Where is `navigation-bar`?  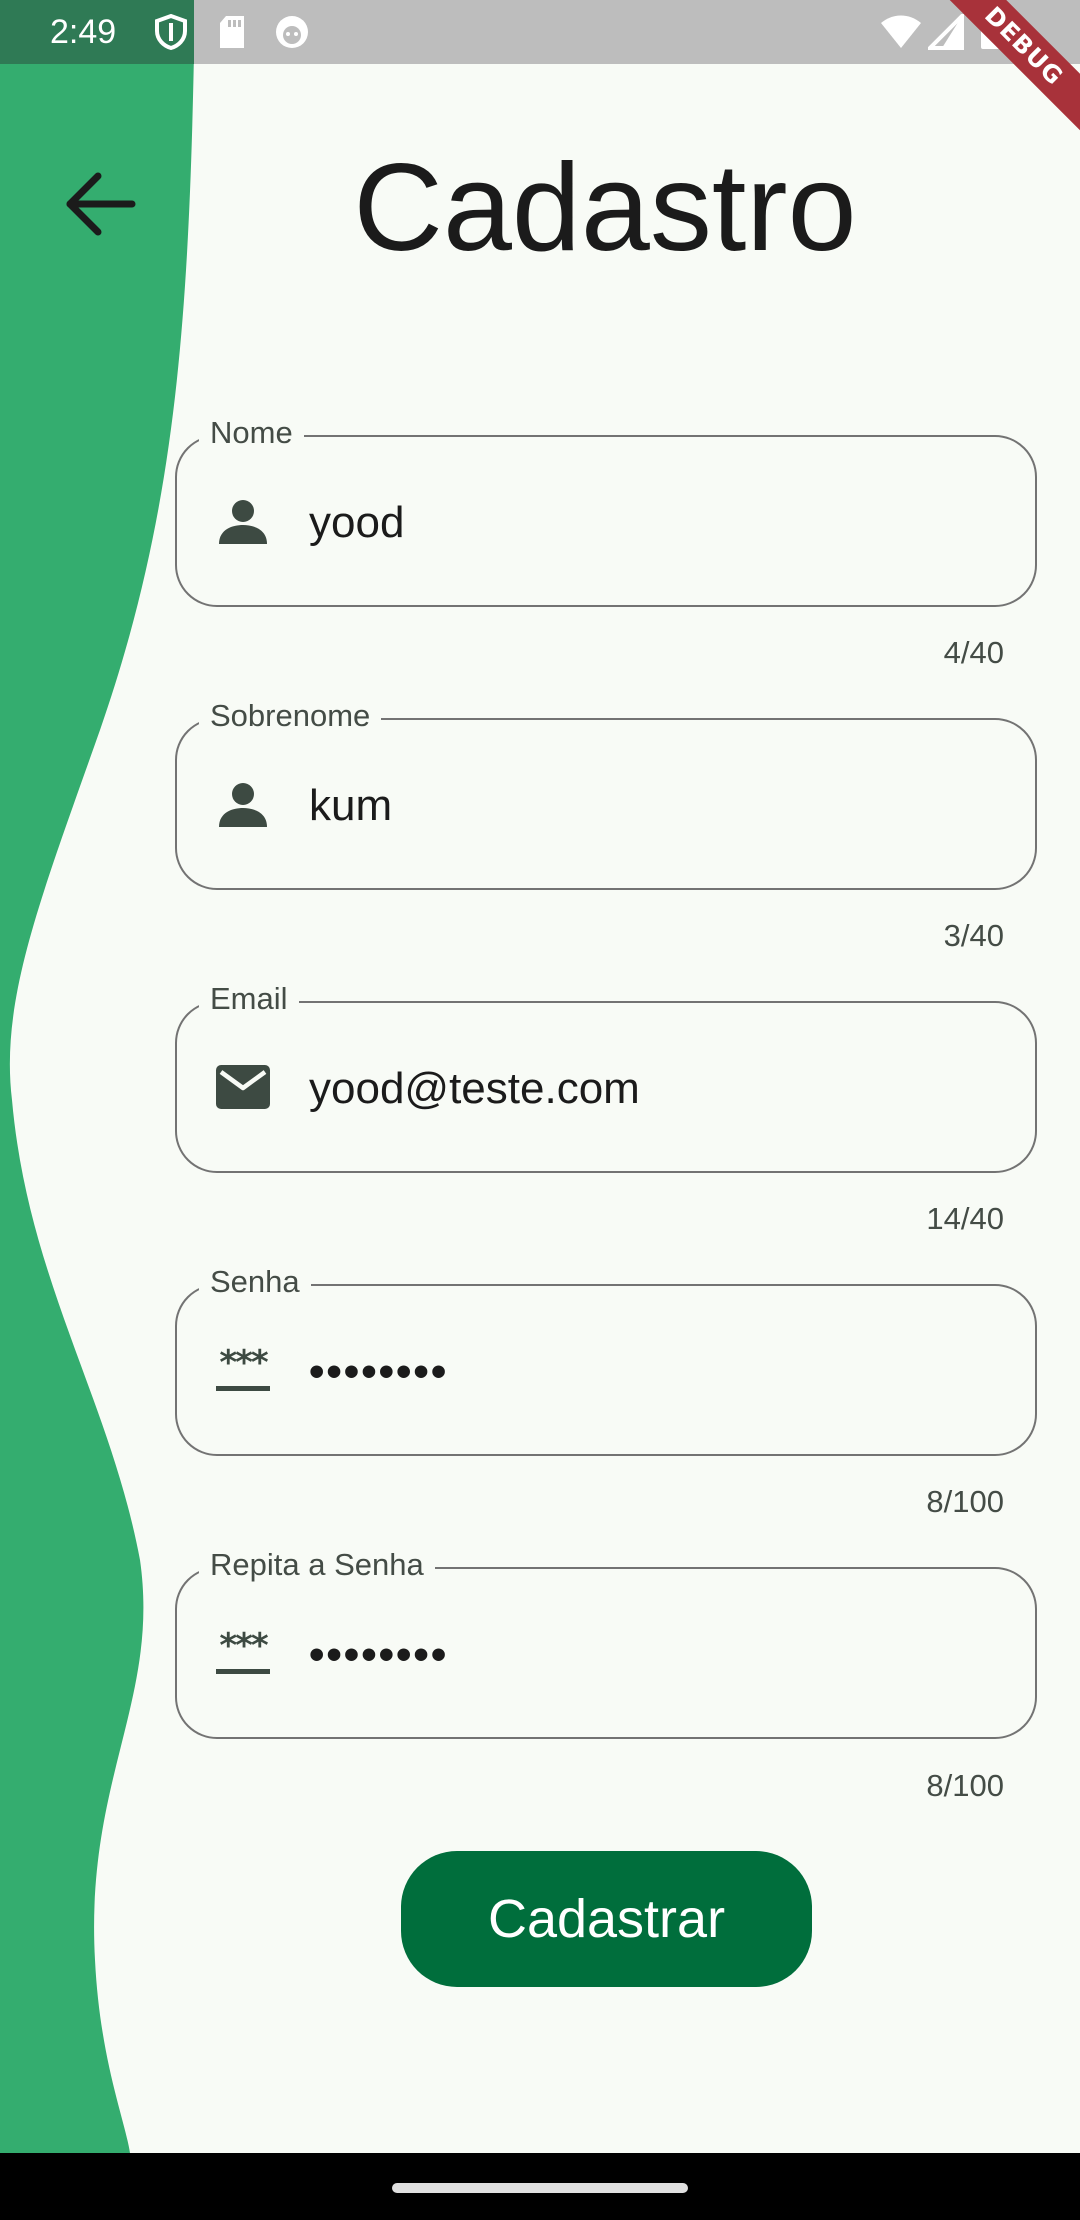 navigation-bar is located at coordinates (540, 2186).